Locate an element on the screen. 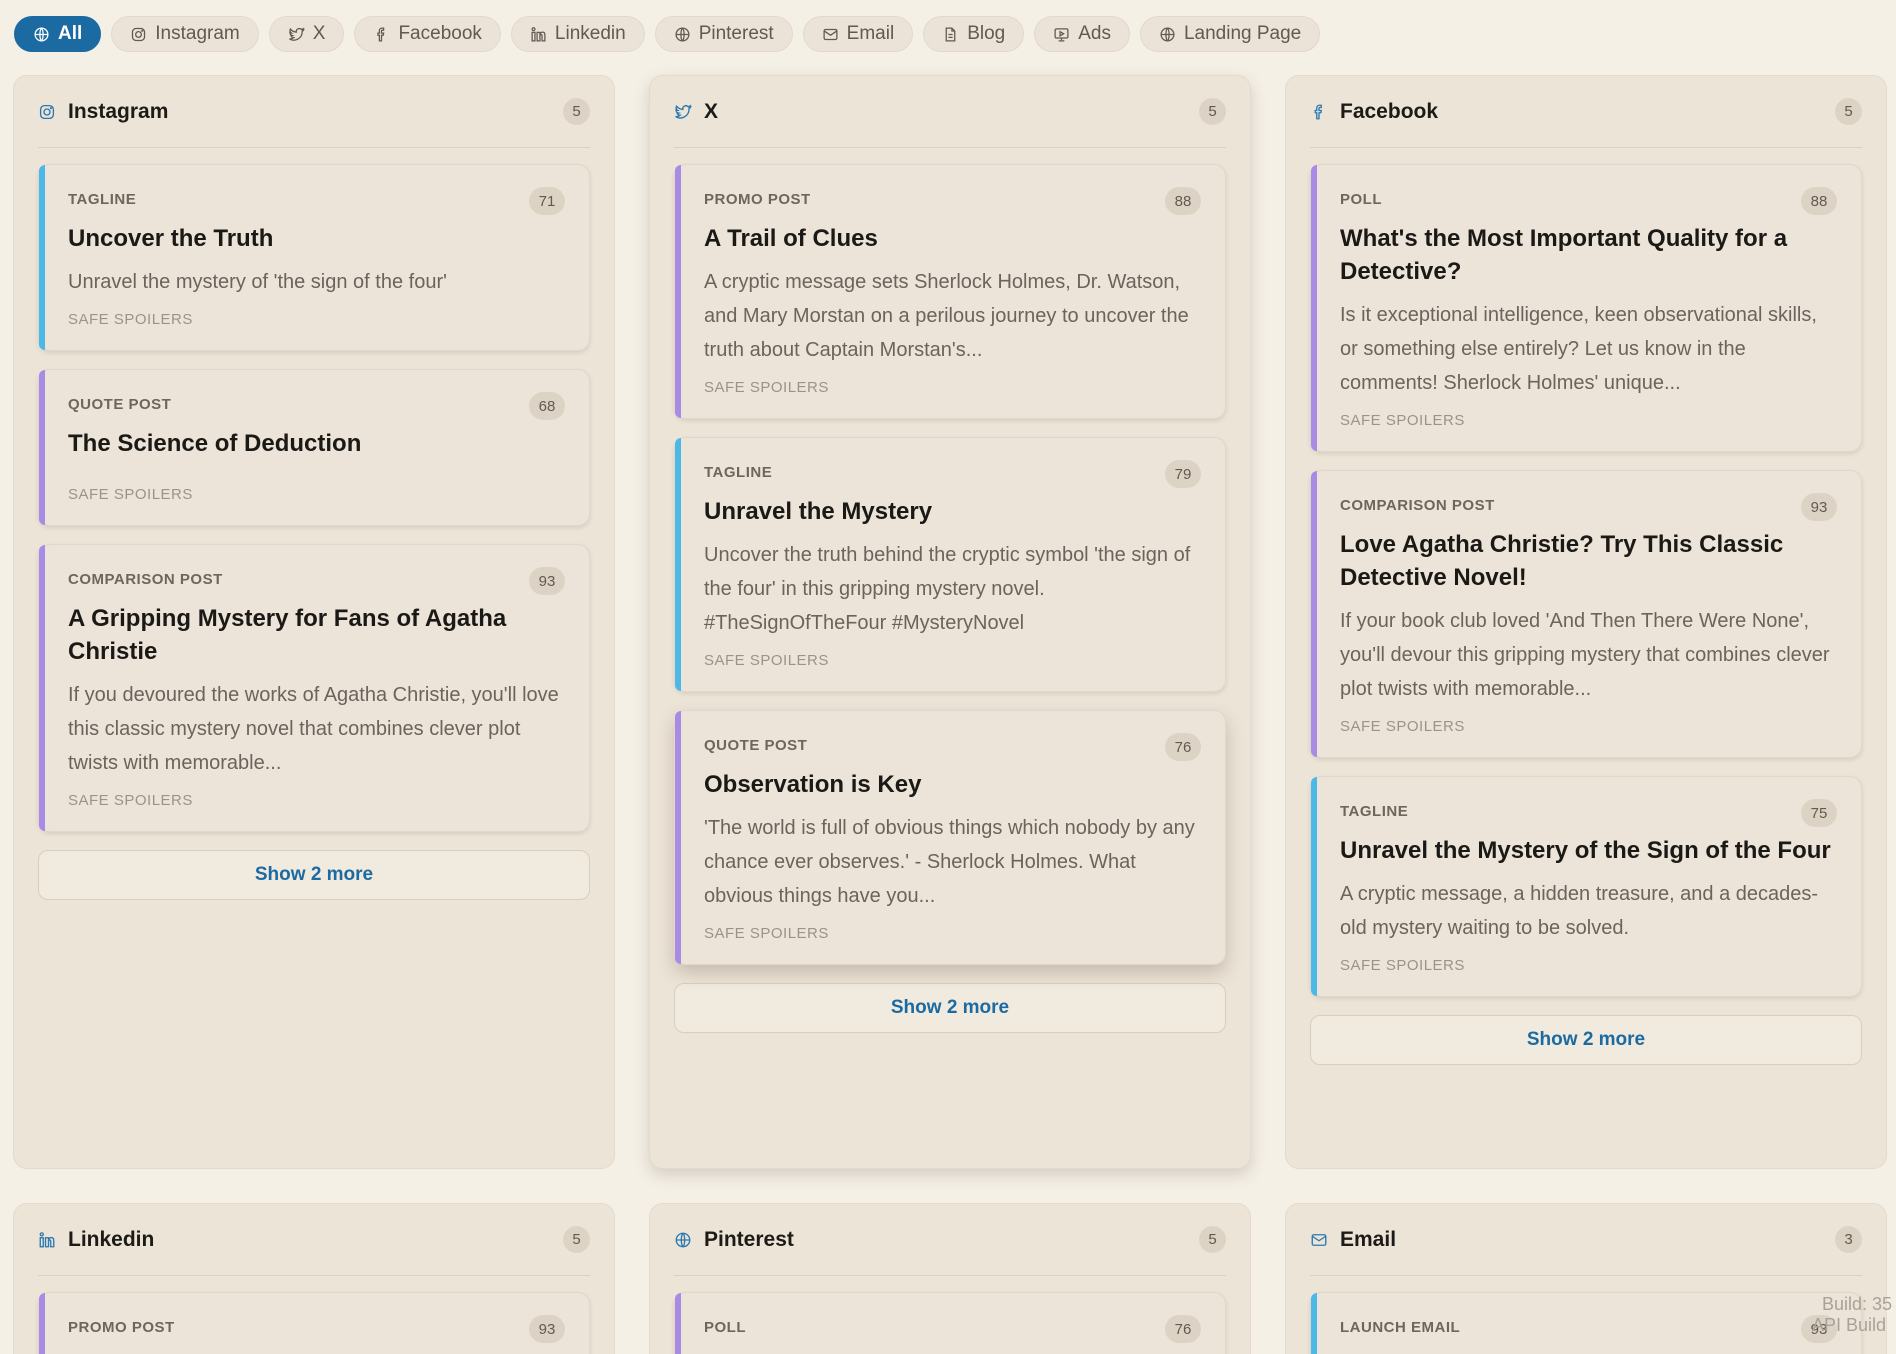 The height and width of the screenshot is (1354, 1896). filter-chip-ads: Ads is located at coordinates (1082, 34).